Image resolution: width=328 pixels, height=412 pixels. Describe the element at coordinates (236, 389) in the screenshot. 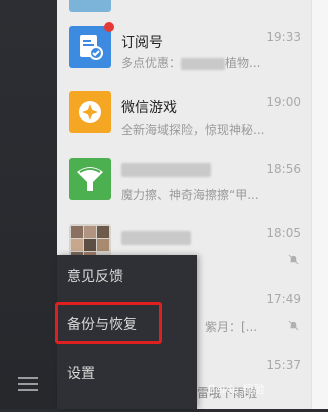

I see `watermark: Baidu 经验` at that location.